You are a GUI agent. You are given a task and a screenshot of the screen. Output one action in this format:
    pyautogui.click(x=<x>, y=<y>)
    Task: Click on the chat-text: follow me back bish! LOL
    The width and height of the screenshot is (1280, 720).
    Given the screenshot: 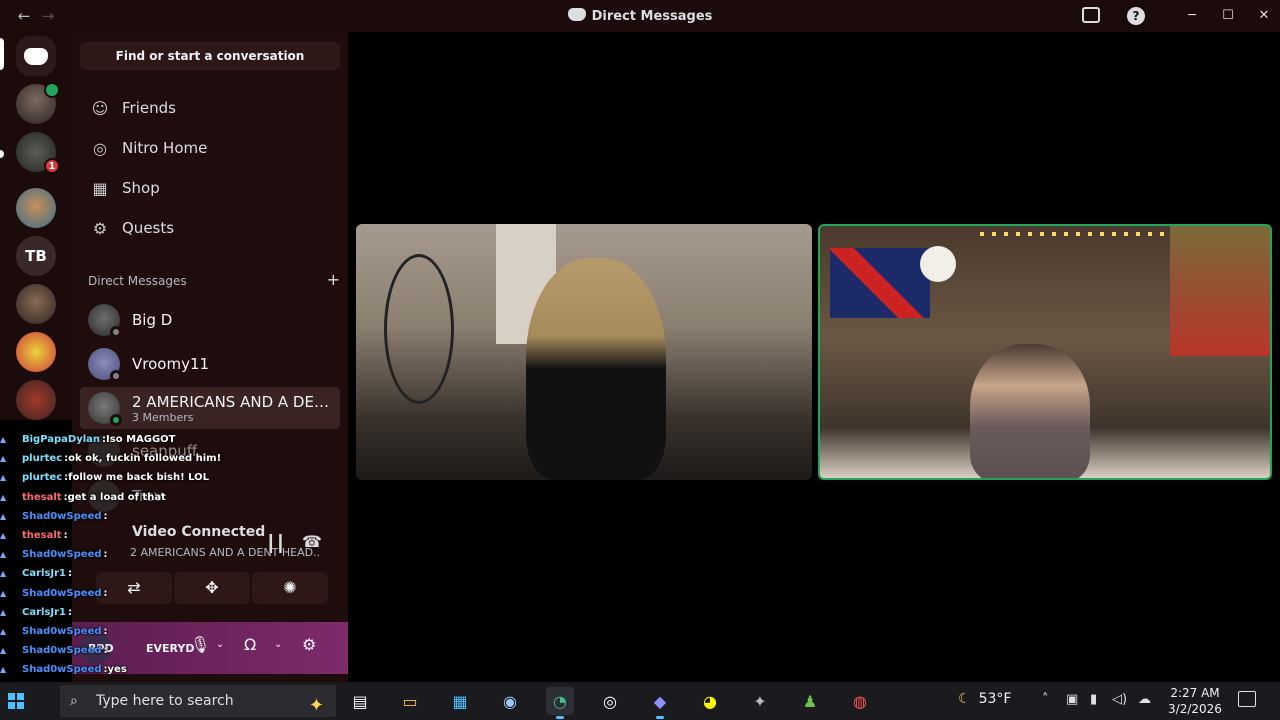 What is the action you would take?
    pyautogui.click(x=139, y=478)
    